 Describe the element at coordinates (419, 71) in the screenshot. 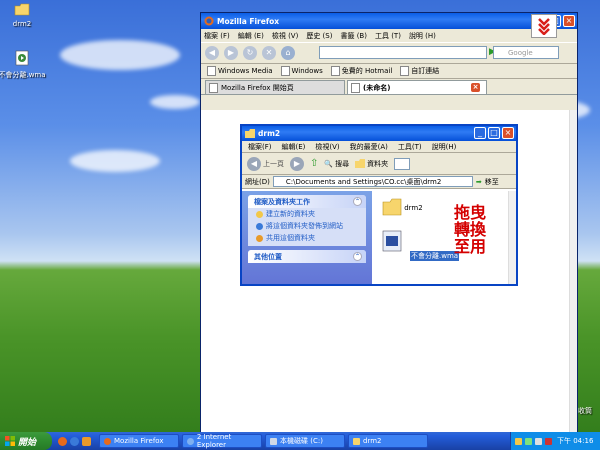

I see `bookmark-item: 自訂連結` at that location.